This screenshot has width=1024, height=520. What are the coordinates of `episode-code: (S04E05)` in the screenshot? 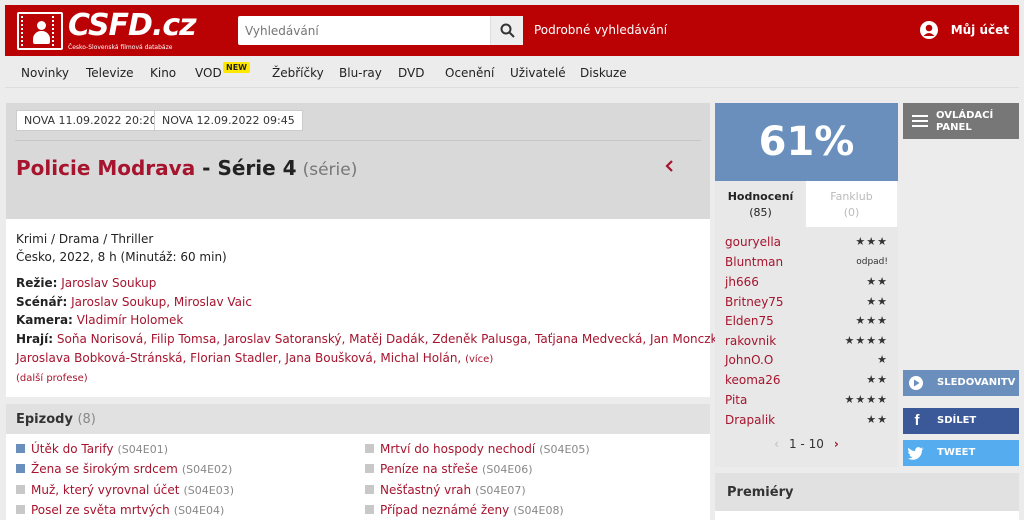 It's located at (564, 449).